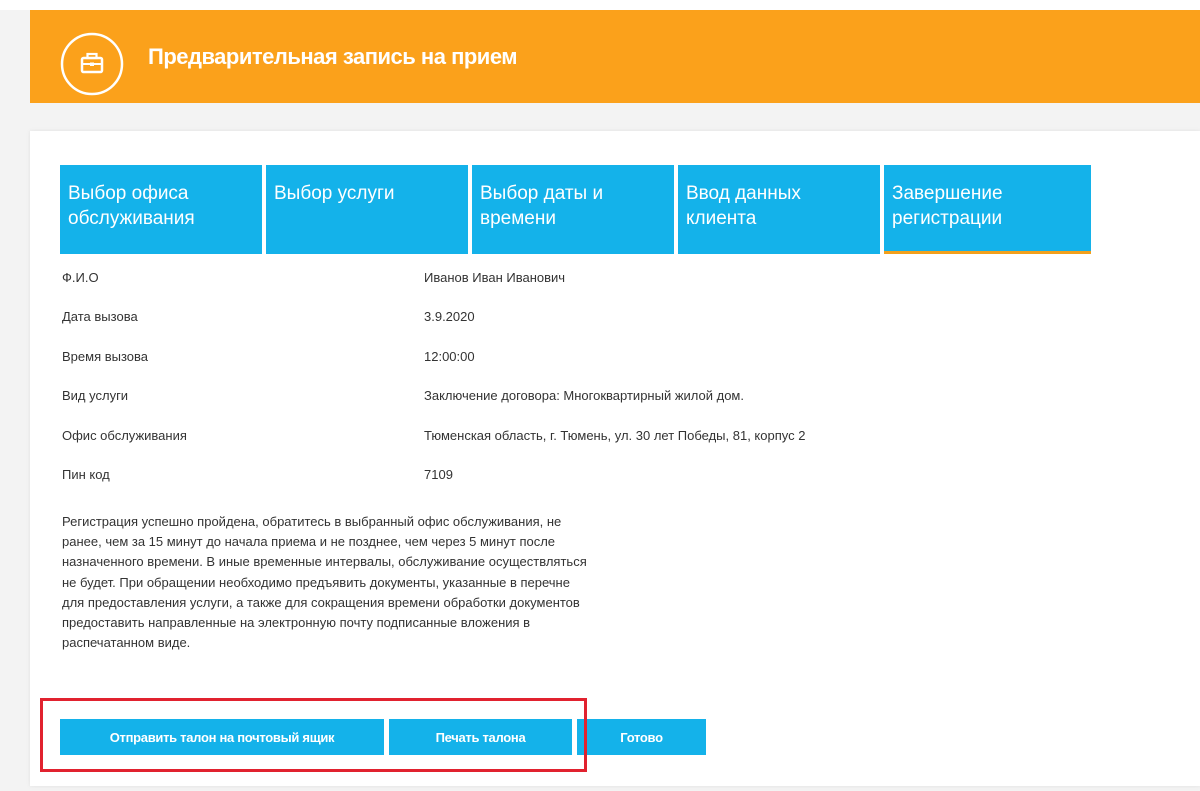 This screenshot has height=791, width=1200. What do you see at coordinates (367, 209) in the screenshot?
I see `step-service: Выбор услуги` at bounding box center [367, 209].